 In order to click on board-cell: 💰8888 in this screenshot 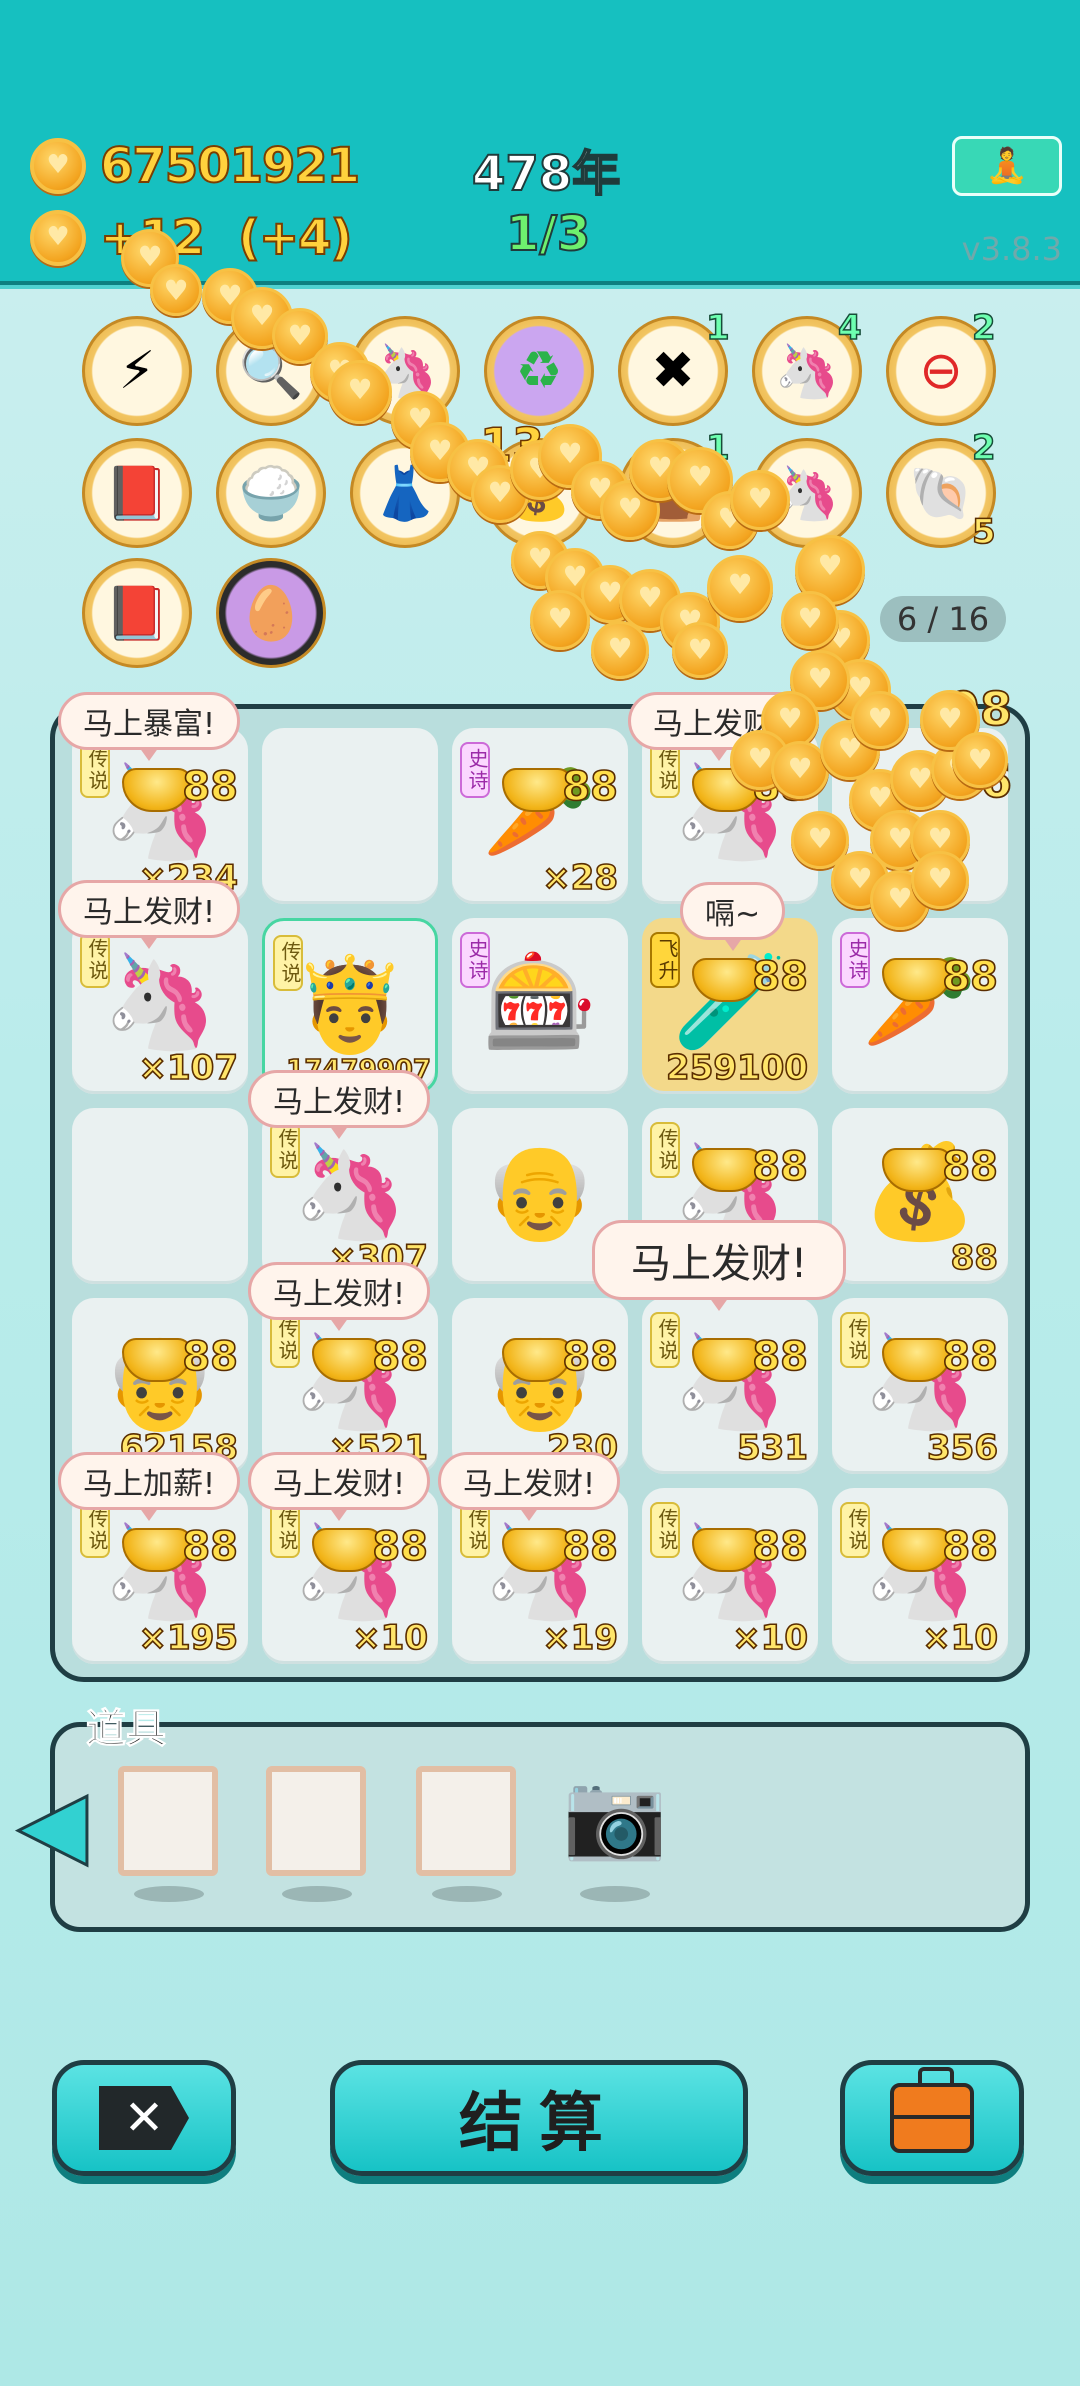, I will do `click(920, 1196)`.